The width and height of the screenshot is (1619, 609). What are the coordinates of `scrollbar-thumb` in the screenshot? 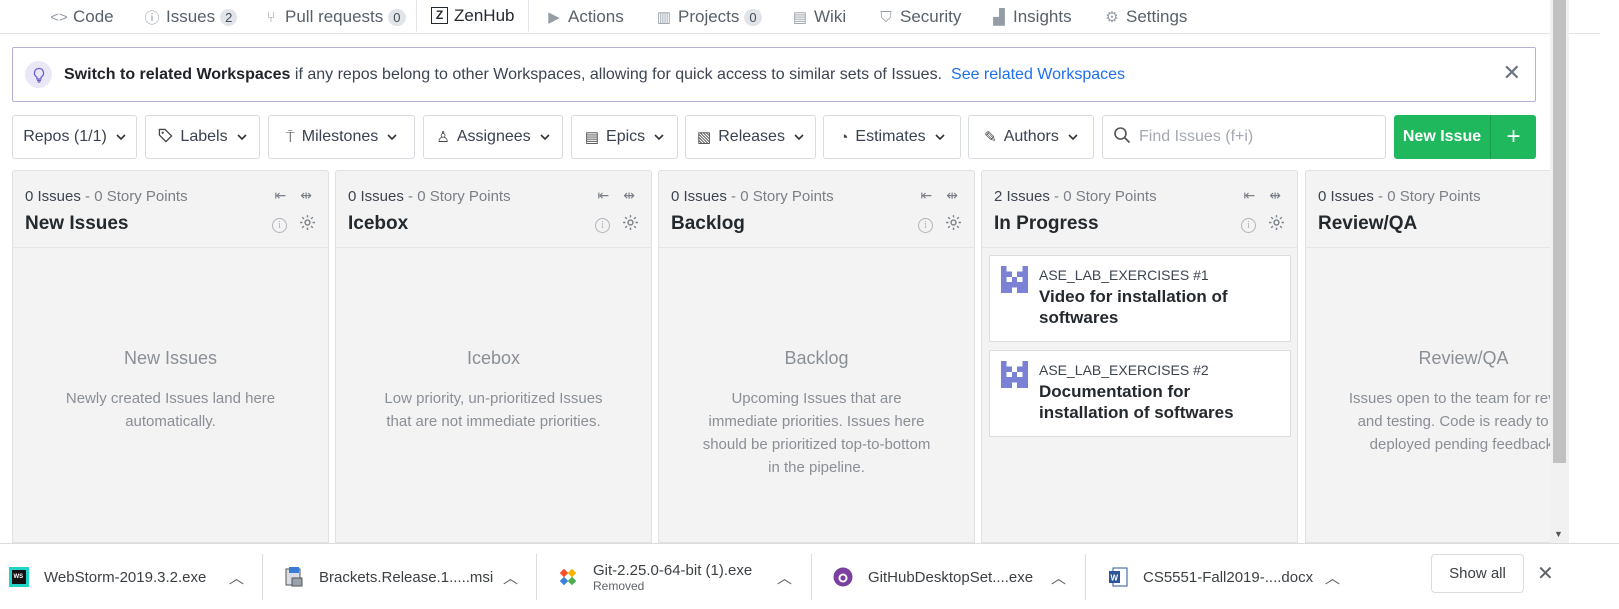 It's located at (1559, 231).